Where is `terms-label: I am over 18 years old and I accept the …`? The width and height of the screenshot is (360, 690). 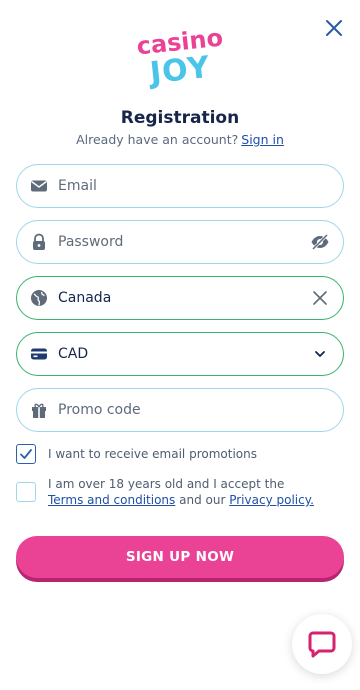
terms-label: I am over 18 years old and I accept the … is located at coordinates (181, 492).